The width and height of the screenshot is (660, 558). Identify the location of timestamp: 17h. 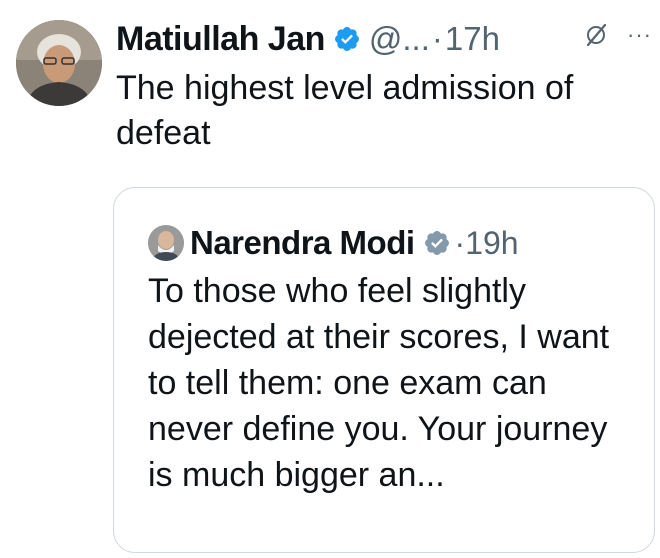
(472, 39).